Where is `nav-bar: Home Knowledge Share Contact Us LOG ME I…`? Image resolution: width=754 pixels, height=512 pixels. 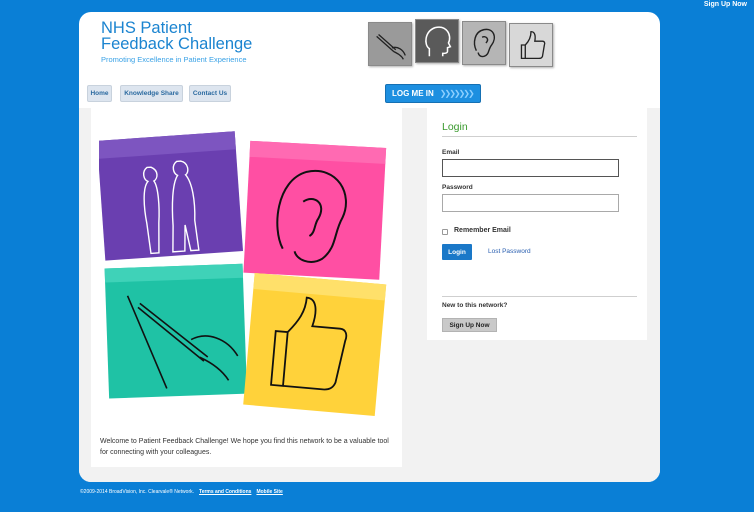
nav-bar: Home Knowledge Share Contact Us LOG ME I… is located at coordinates (369, 95).